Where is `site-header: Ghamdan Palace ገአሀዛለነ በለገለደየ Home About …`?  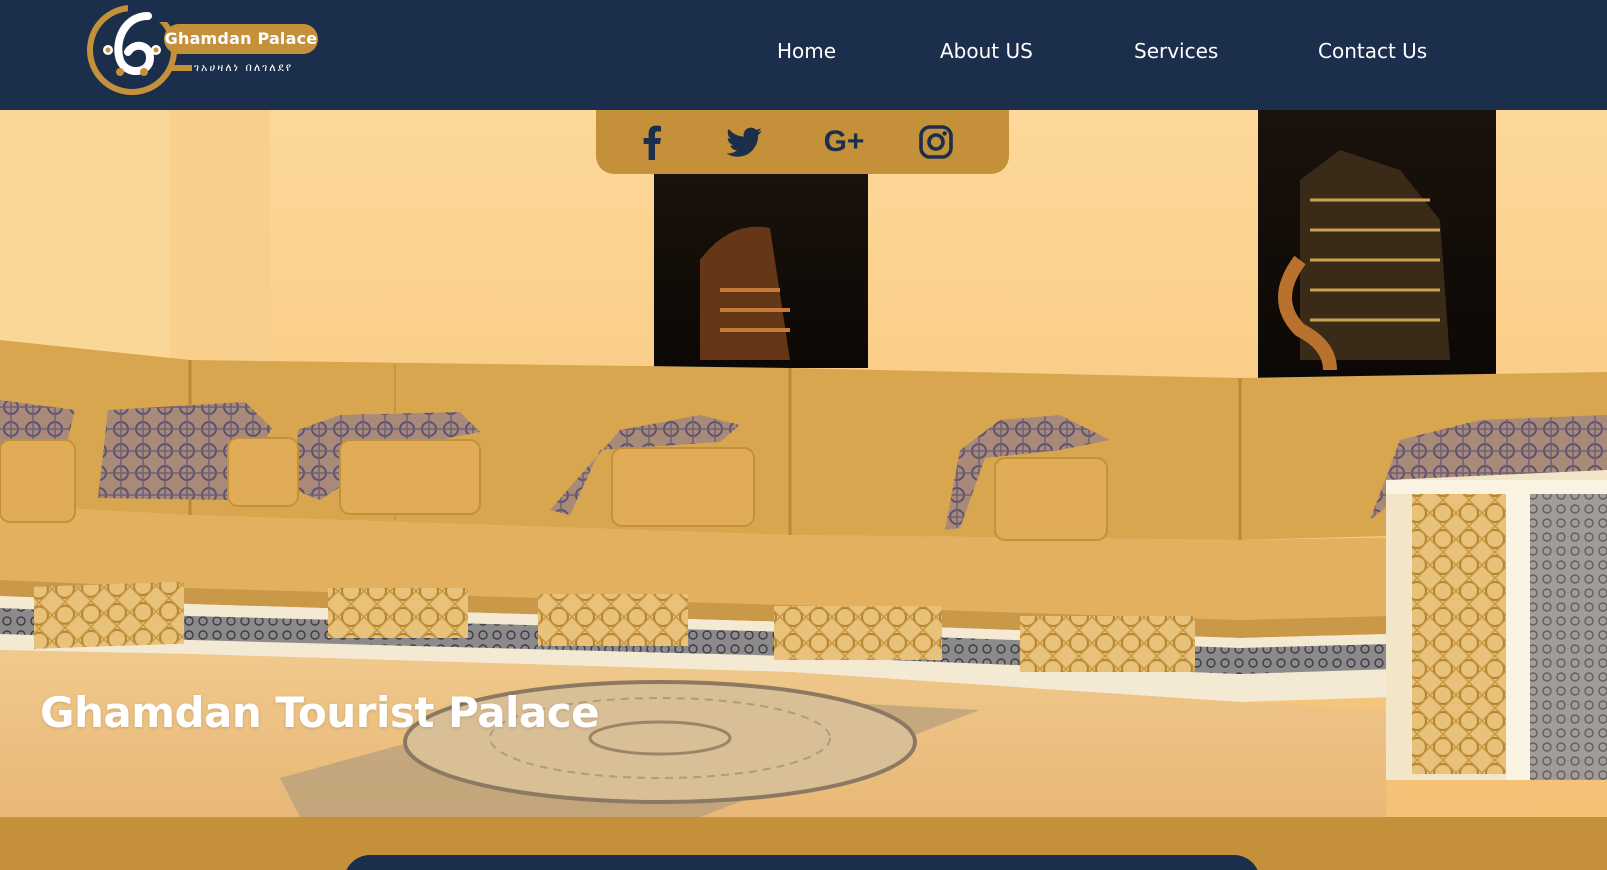 site-header: Ghamdan Palace ገአሀዛለነ በለገለደየ Home About … is located at coordinates (803, 55).